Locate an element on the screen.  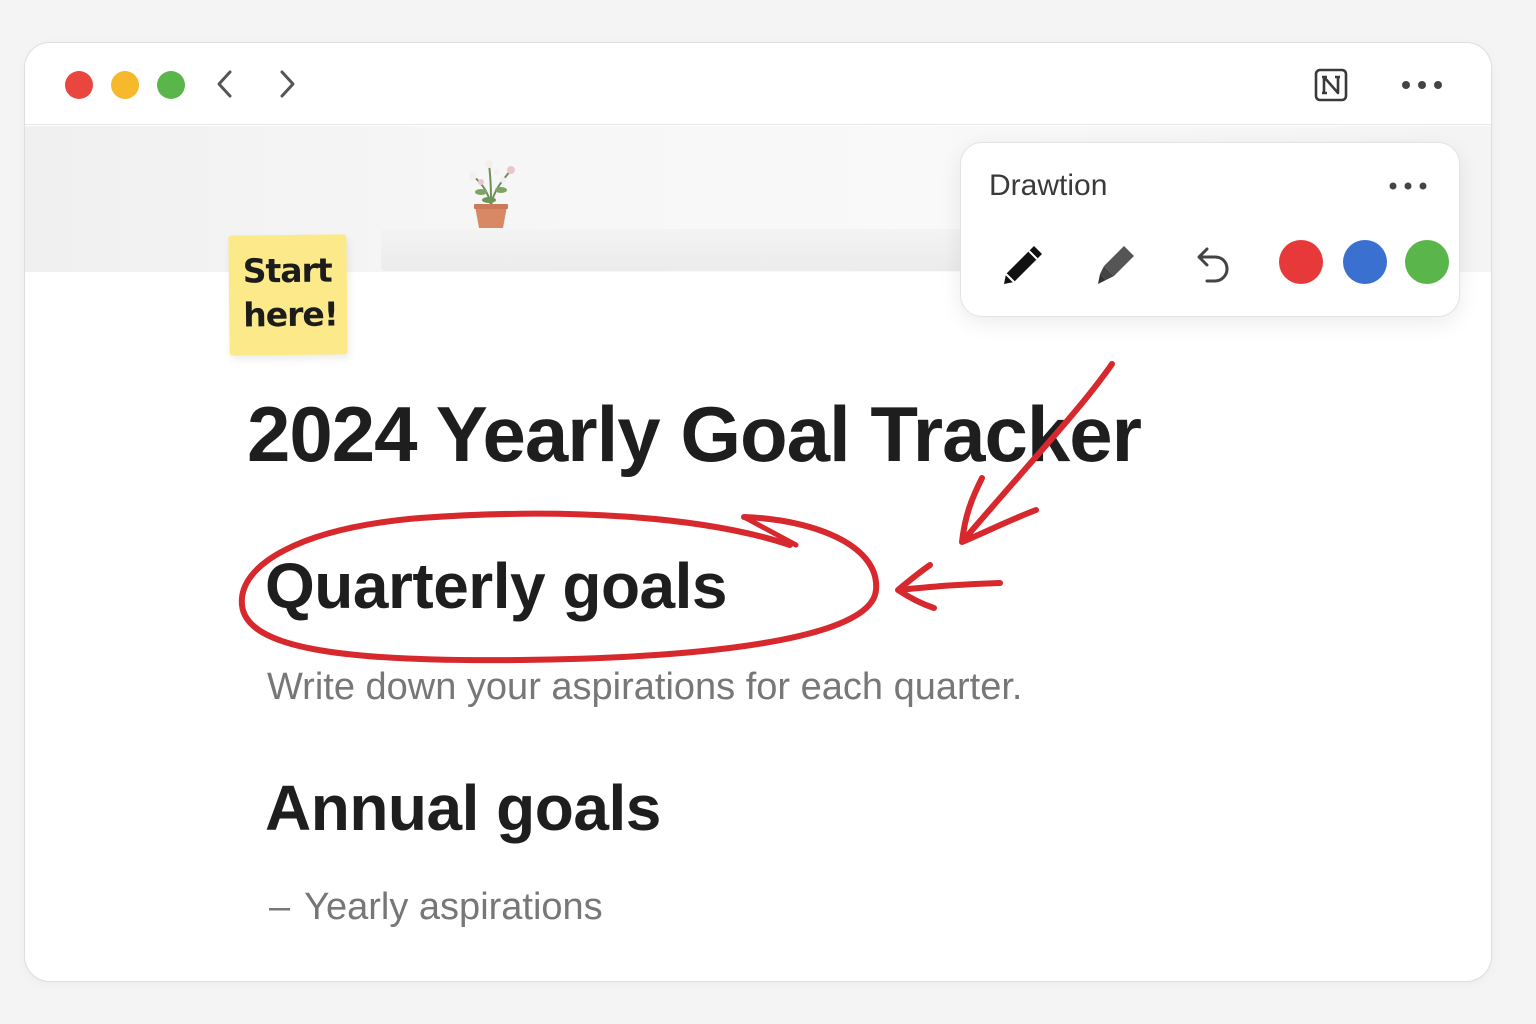
minimize-window-button is located at coordinates (125, 85).